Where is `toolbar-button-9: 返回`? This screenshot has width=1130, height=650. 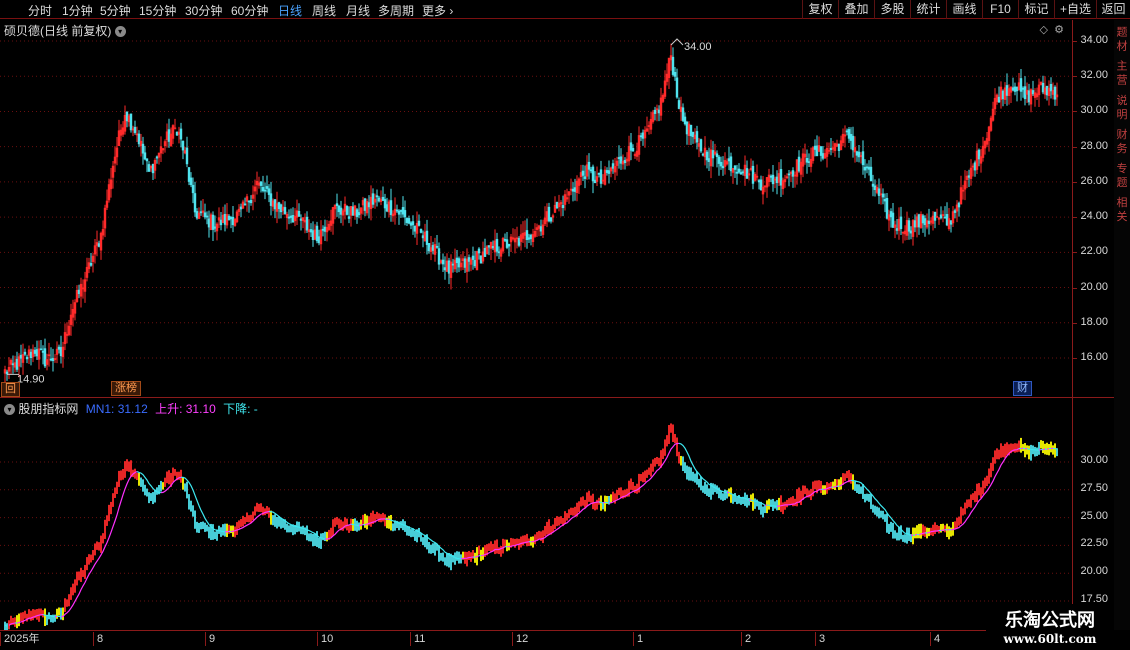 toolbar-button-9: 返回 is located at coordinates (1113, 9).